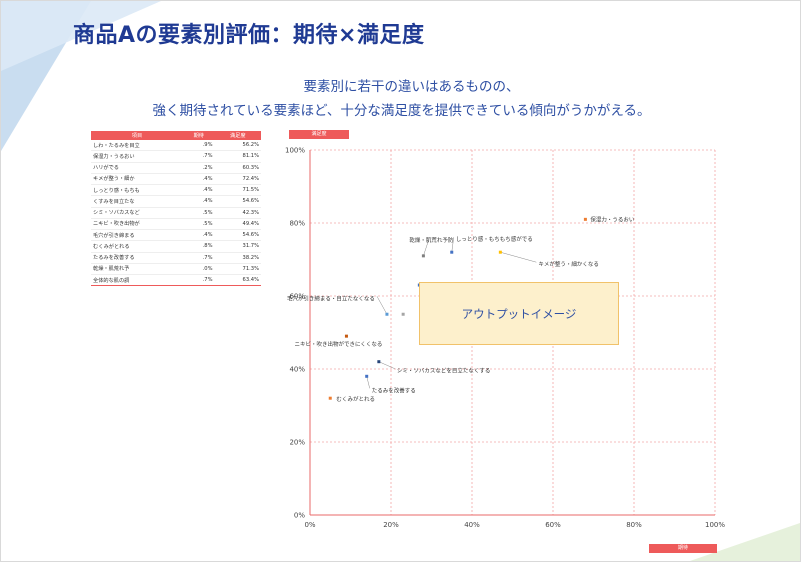  I want to click on output-image-label: アウトプットイメージ, so click(519, 313).